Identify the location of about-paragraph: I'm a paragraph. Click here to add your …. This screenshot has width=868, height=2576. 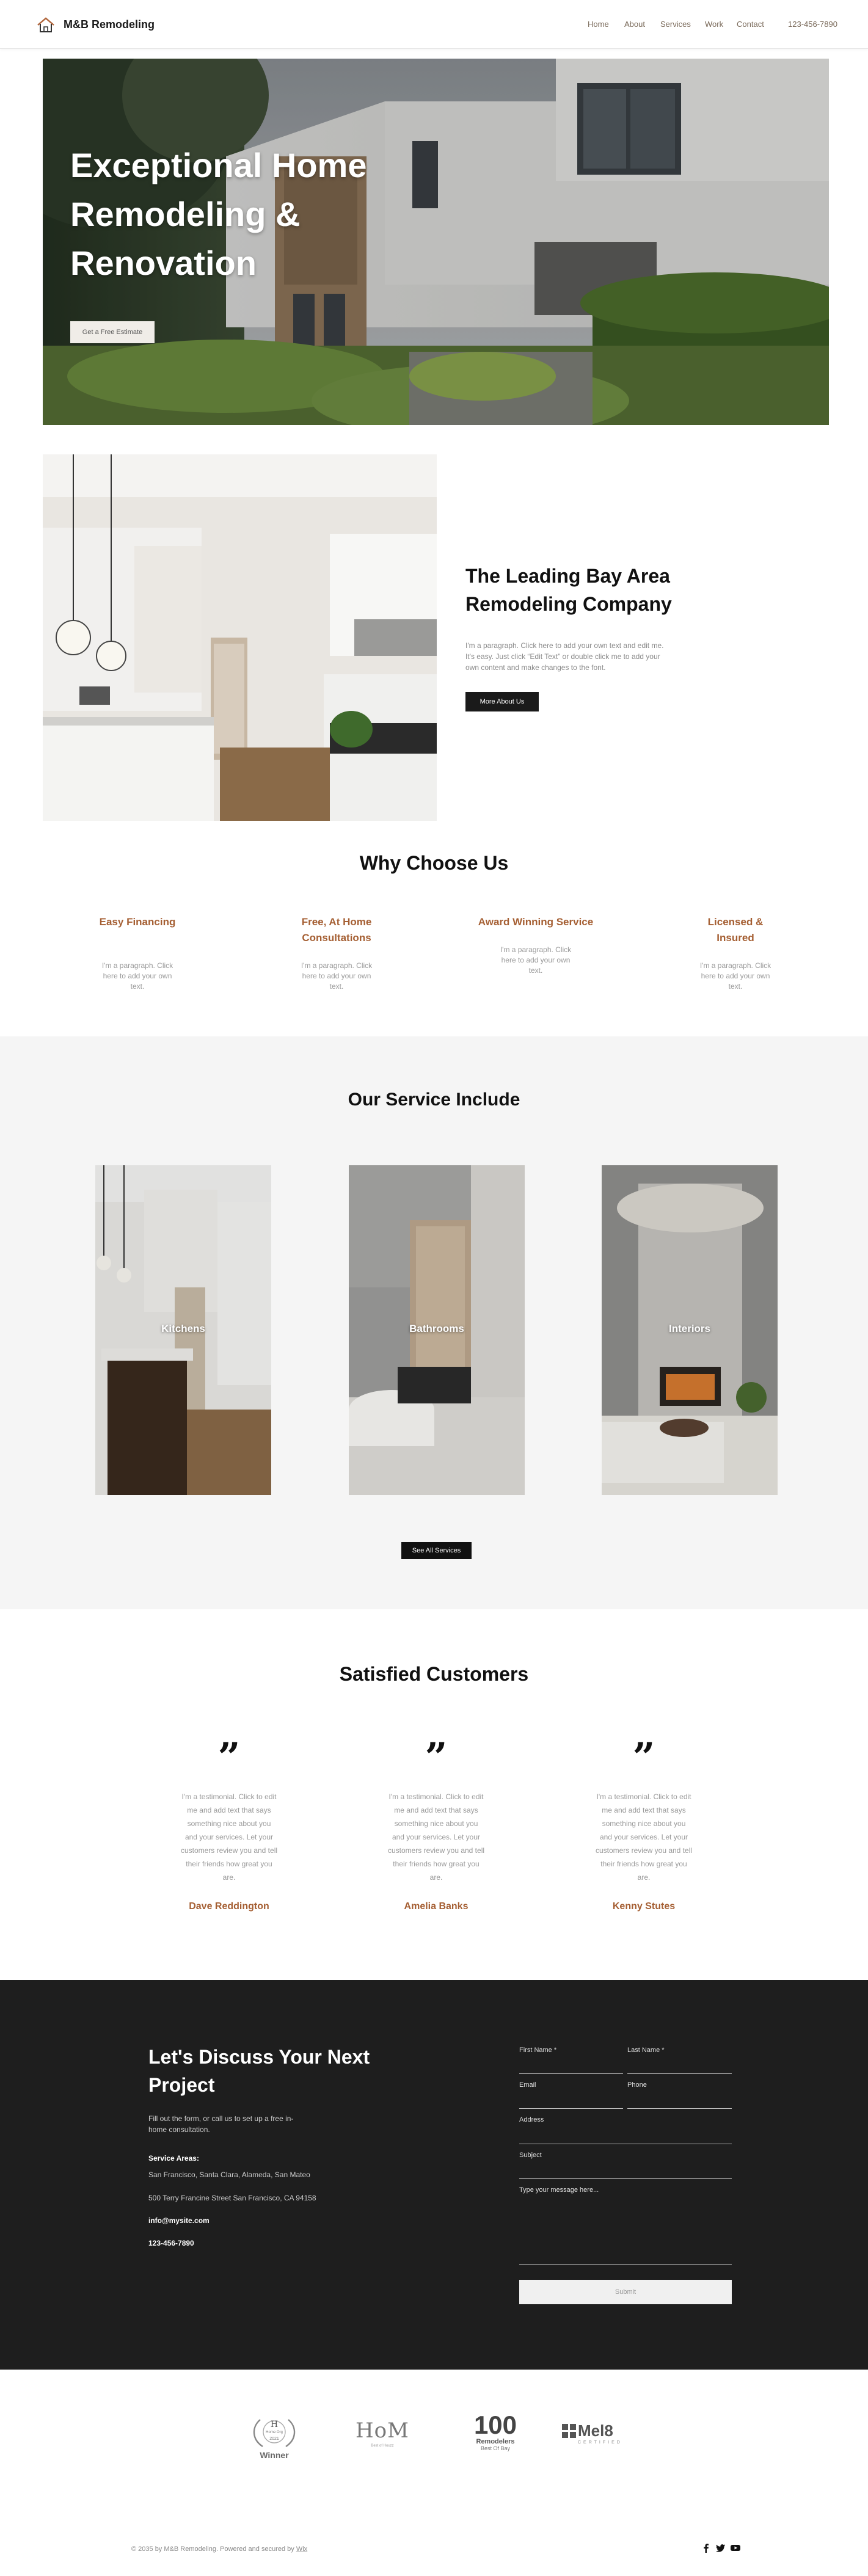
(565, 657).